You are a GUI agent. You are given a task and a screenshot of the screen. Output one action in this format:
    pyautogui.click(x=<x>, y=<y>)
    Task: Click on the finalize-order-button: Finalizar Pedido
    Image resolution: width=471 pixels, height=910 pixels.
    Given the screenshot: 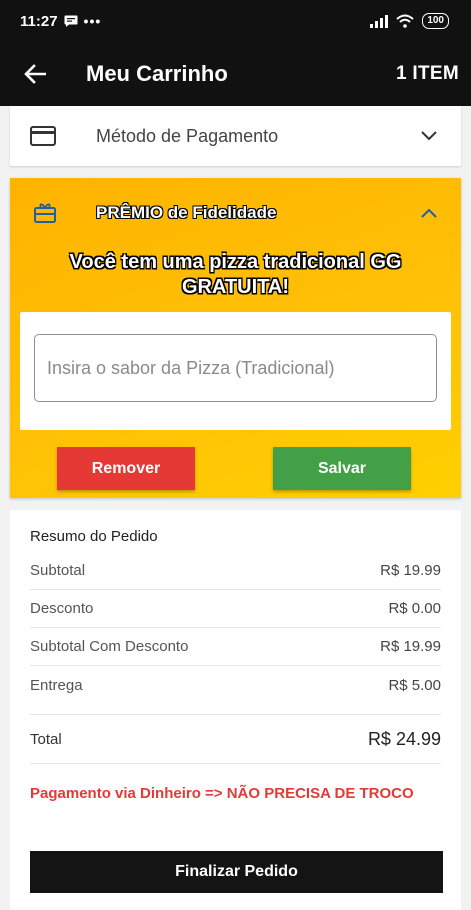 What is the action you would take?
    pyautogui.click(x=236, y=872)
    